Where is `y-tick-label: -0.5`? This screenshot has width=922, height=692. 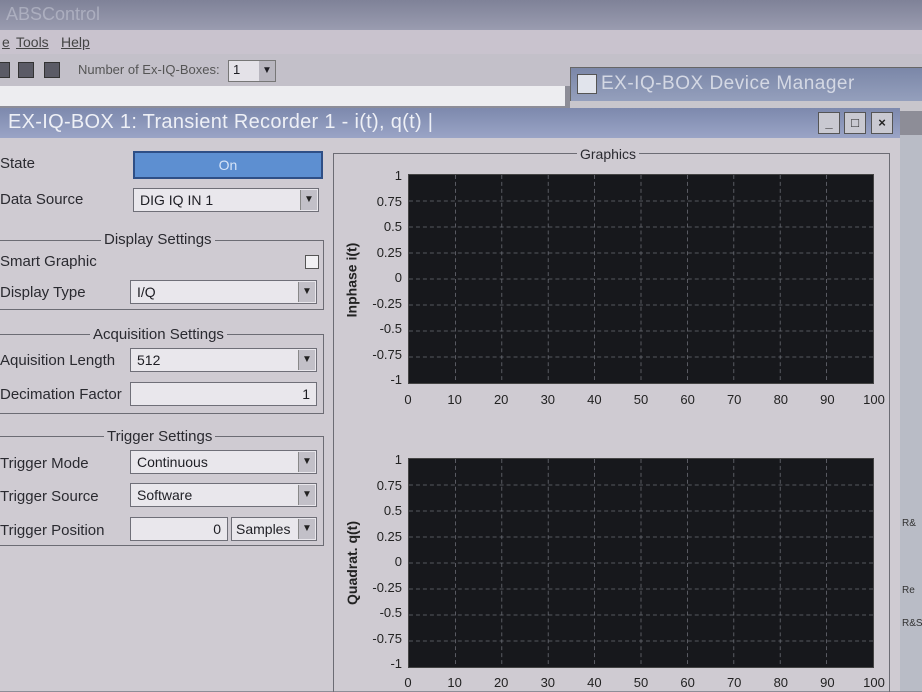 y-tick-label: -0.5 is located at coordinates (390, 328).